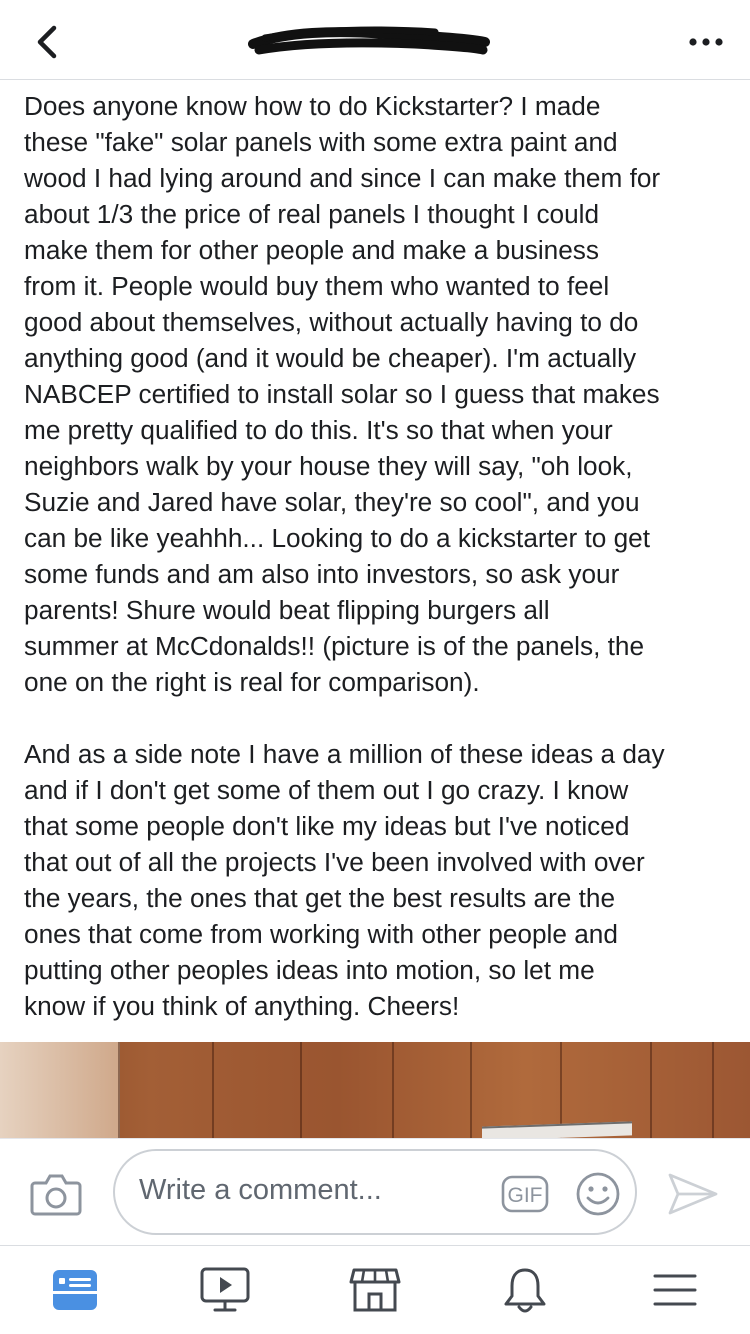 Image resolution: width=750 pixels, height=1334 pixels. Describe the element at coordinates (375, 1090) in the screenshot. I see `post-photo` at that location.